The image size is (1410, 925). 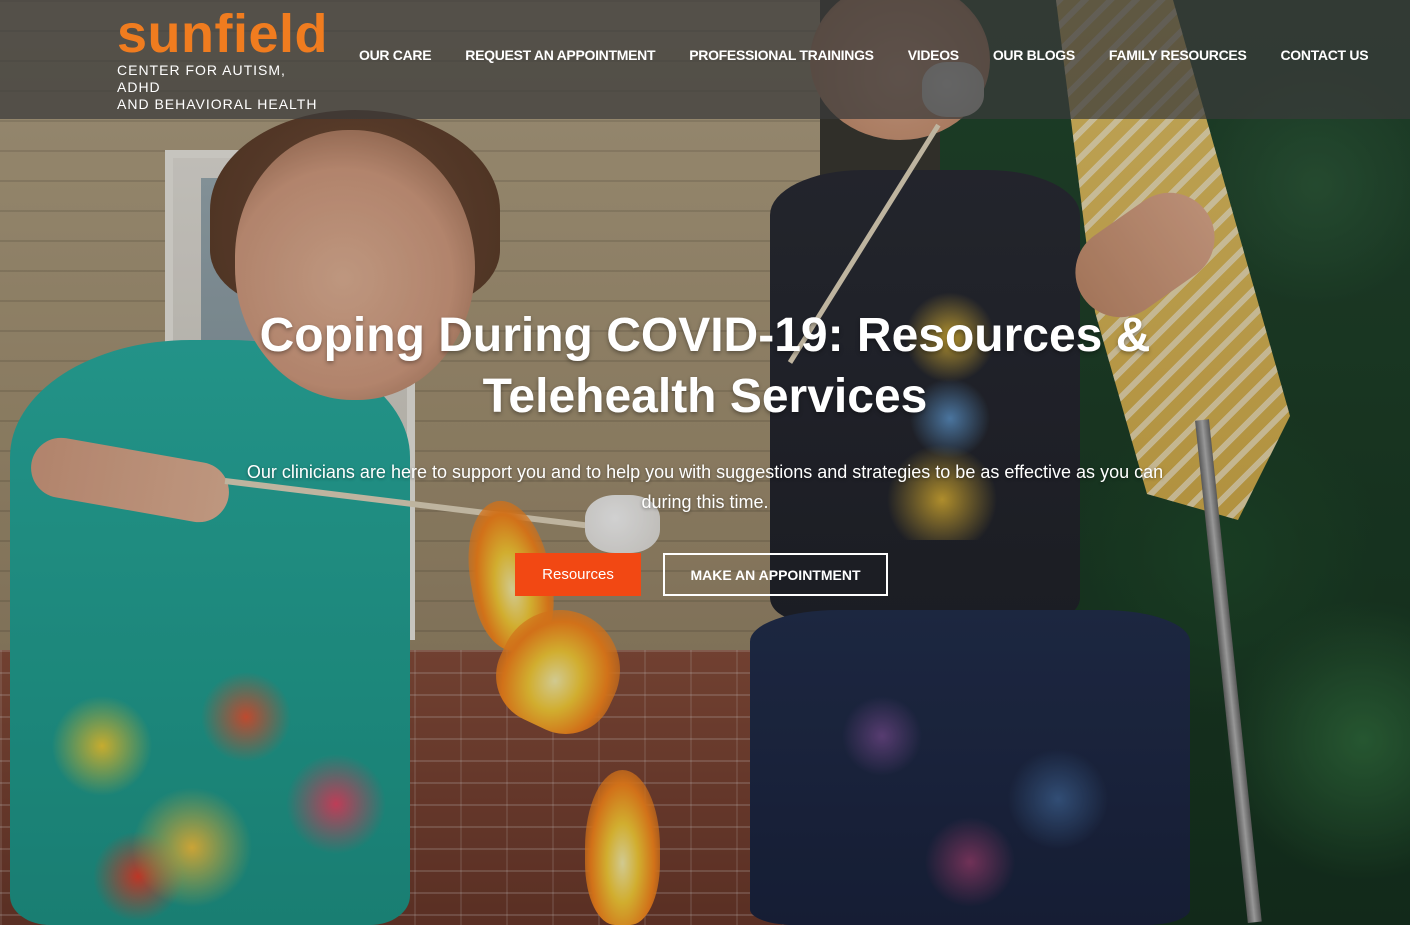 What do you see at coordinates (217, 104) in the screenshot?
I see `logo-tagline-line2: AND BEHAVIORAL HEALTH` at bounding box center [217, 104].